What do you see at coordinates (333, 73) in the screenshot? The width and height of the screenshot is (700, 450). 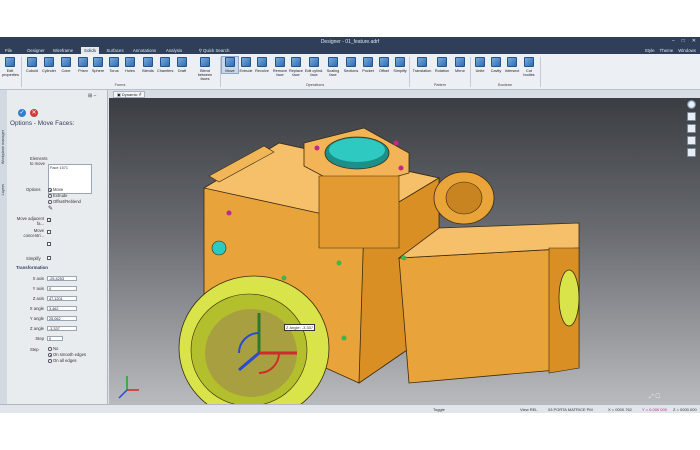 I see `scaling-face-label: Scaling face` at bounding box center [333, 73].